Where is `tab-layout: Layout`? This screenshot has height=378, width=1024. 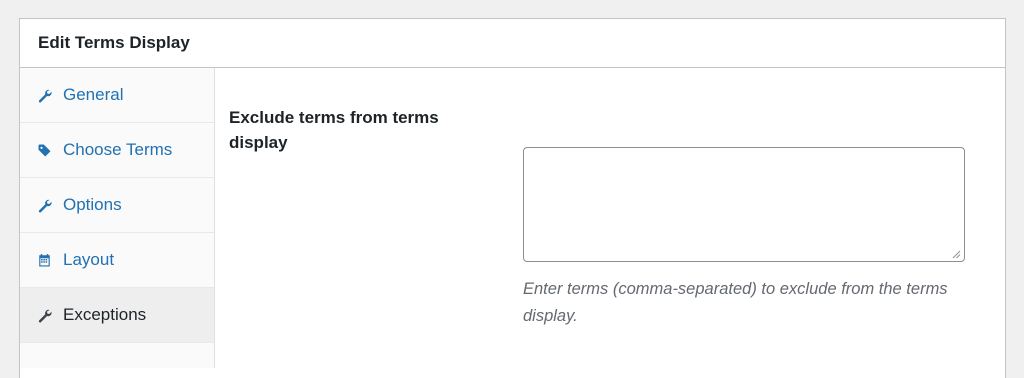
tab-layout: Layout is located at coordinates (117, 260).